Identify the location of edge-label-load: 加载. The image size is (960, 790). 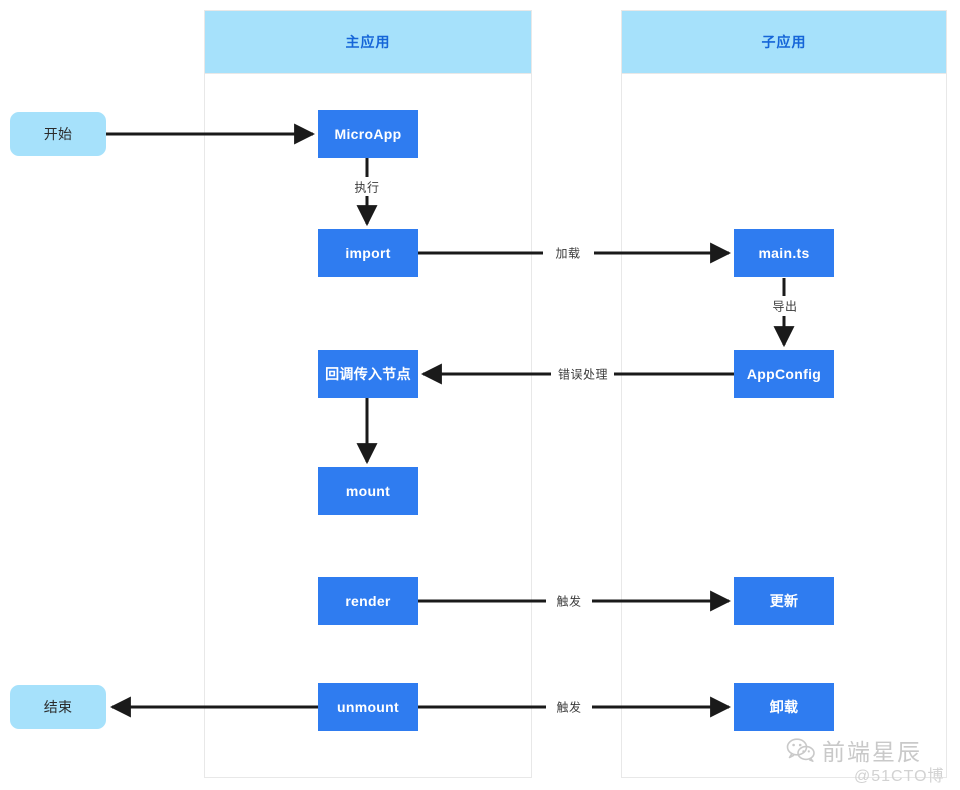
(568, 253).